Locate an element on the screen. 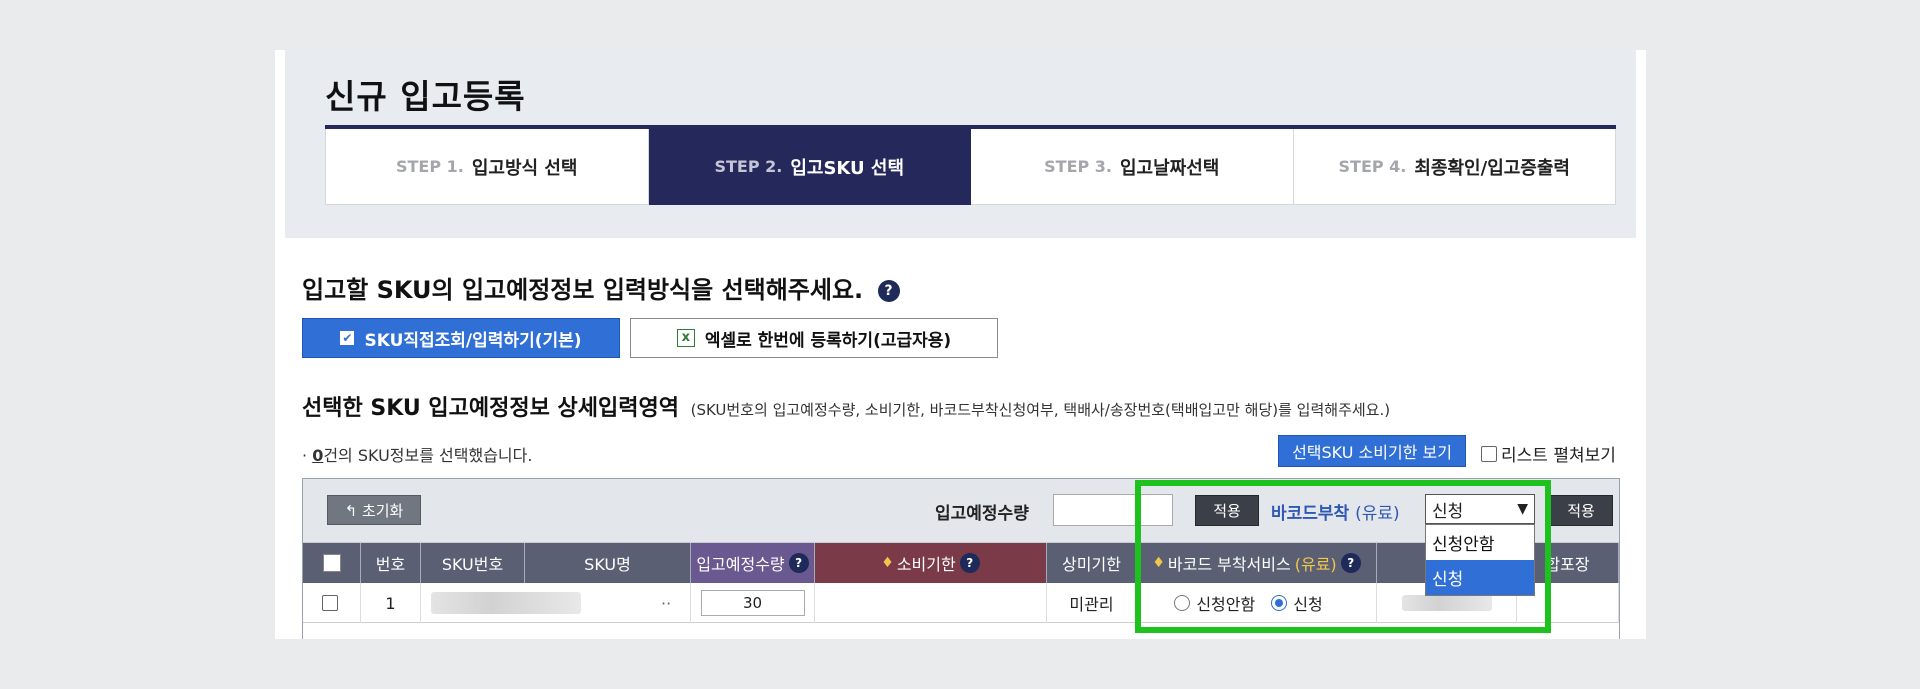 Image resolution: width=1920 pixels, height=689 pixels. header-checkbox-cell is located at coordinates (332, 563).